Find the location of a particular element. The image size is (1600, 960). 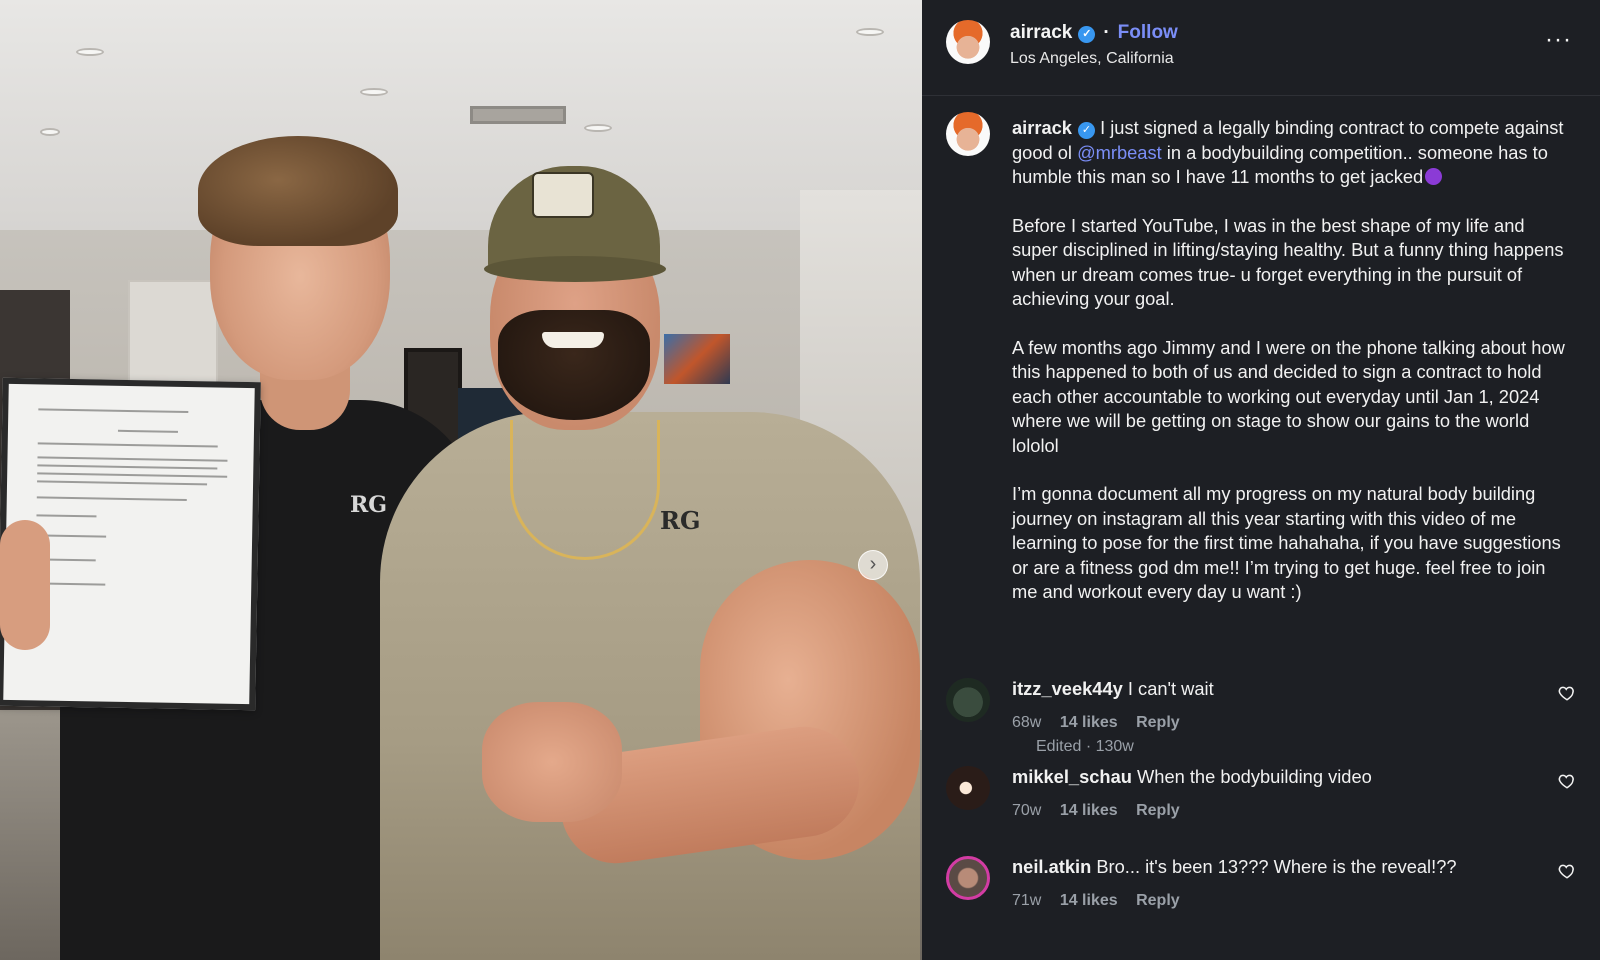

ceiling-vent is located at coordinates (518, 115).